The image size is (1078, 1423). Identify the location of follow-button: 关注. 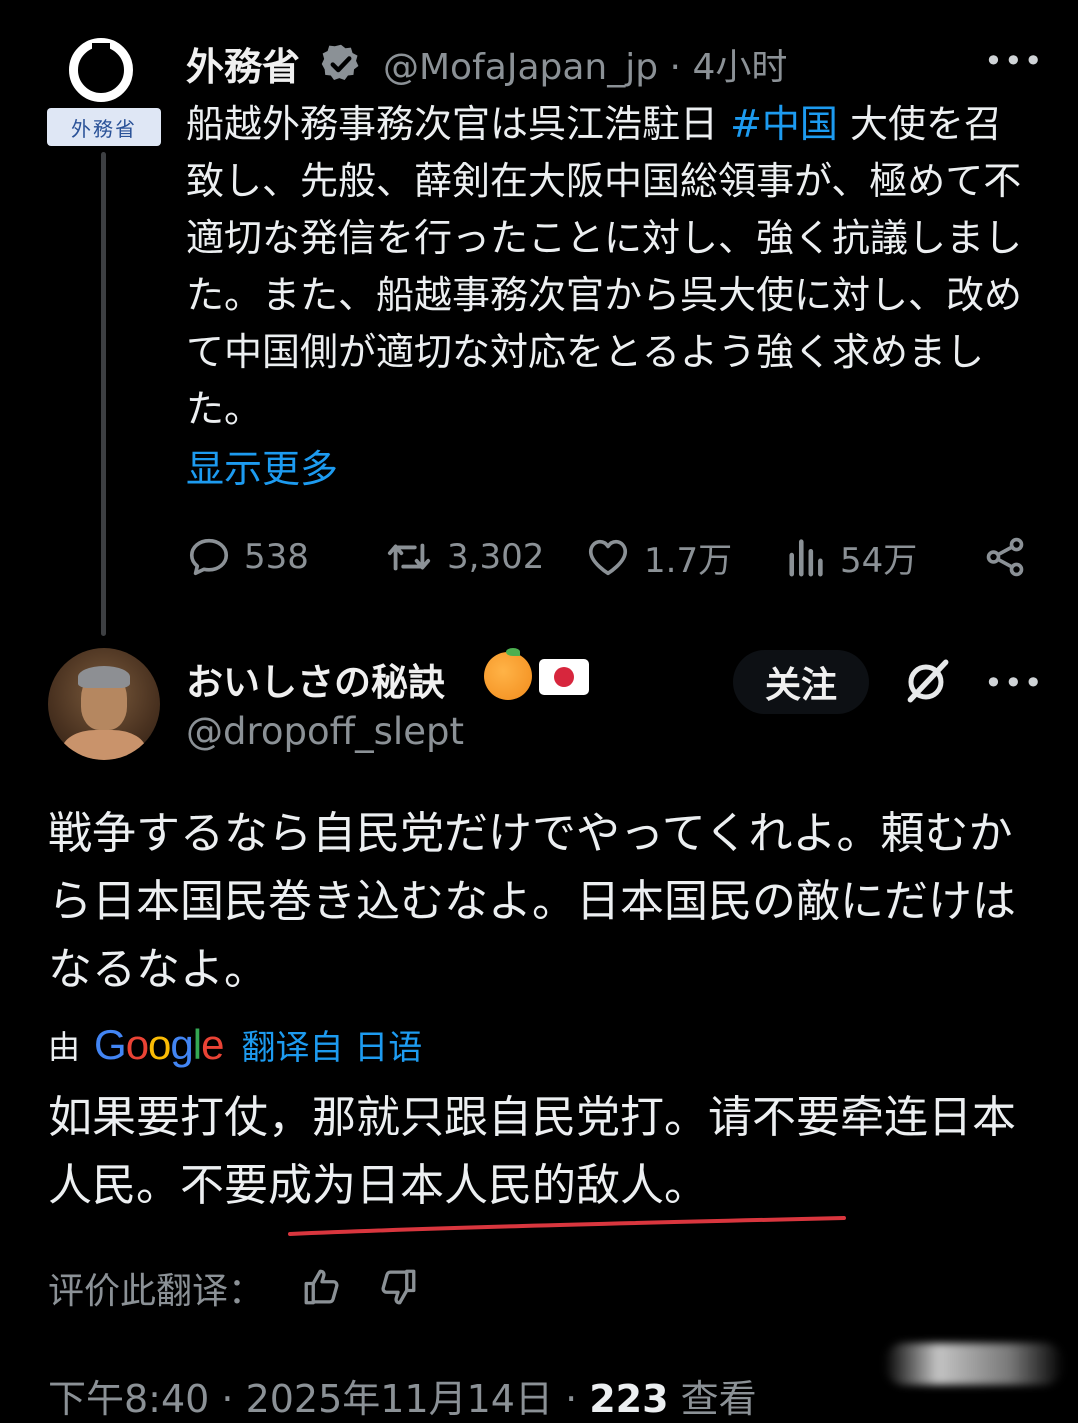
(801, 682).